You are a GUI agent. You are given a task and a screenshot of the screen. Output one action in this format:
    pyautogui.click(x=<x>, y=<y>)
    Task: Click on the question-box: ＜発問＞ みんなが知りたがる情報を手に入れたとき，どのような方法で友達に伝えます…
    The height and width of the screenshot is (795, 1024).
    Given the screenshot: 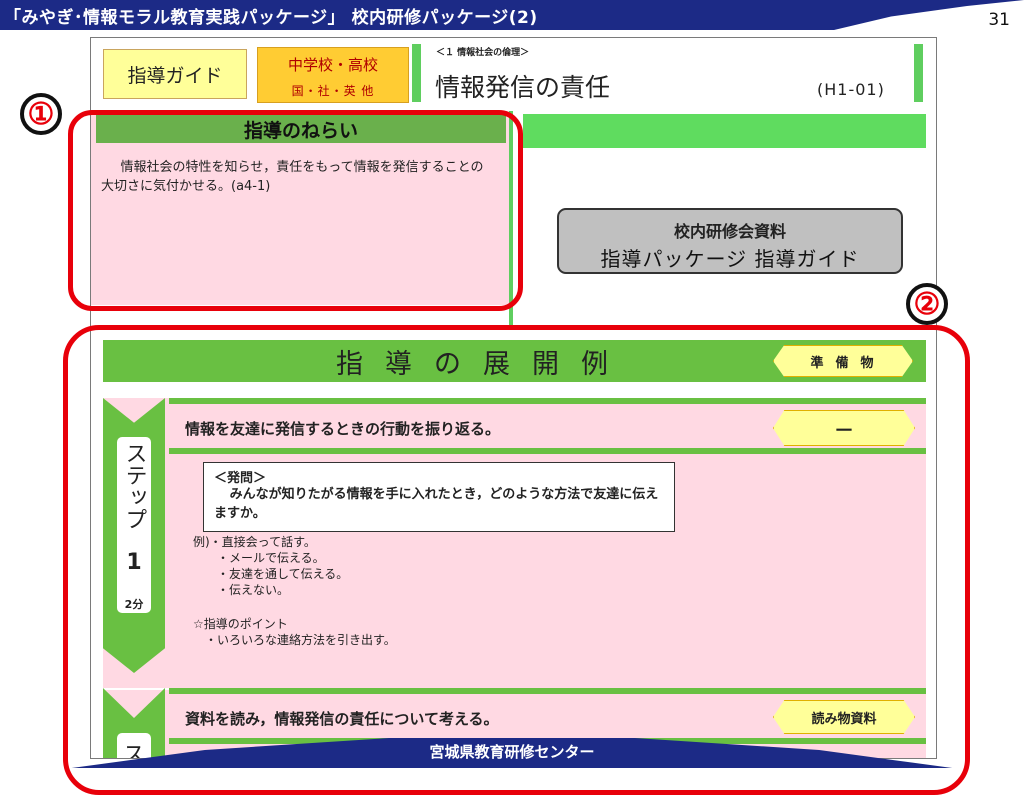 What is the action you would take?
    pyautogui.click(x=439, y=497)
    